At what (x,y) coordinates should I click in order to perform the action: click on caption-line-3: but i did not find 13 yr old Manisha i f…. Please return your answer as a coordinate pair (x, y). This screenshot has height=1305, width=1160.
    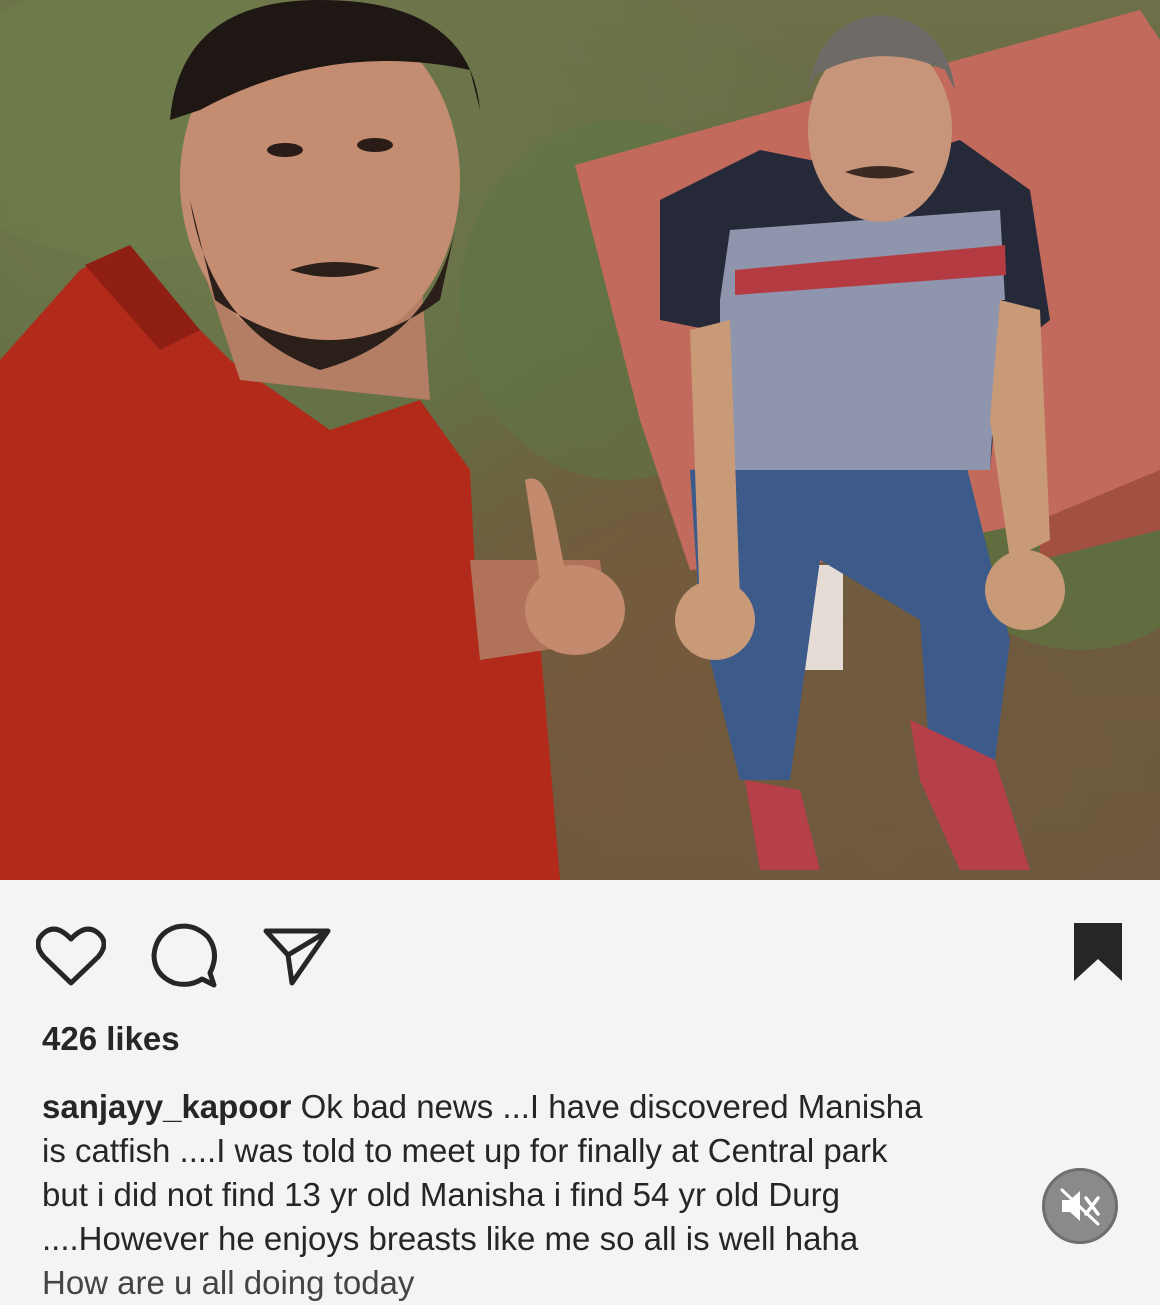
    Looking at the image, I should click on (441, 1194).